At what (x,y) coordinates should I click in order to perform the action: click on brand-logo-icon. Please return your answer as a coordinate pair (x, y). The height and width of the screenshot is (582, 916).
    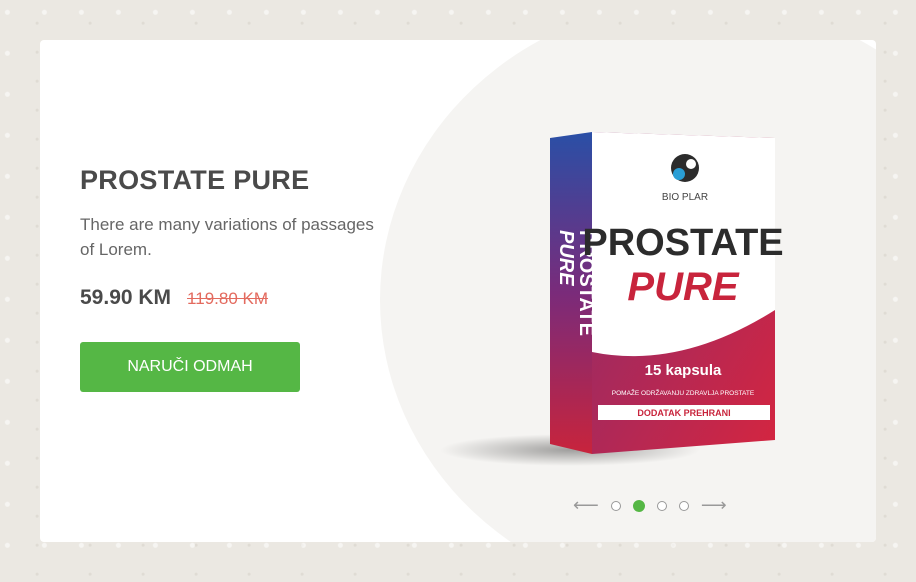
    Looking at the image, I should click on (685, 168).